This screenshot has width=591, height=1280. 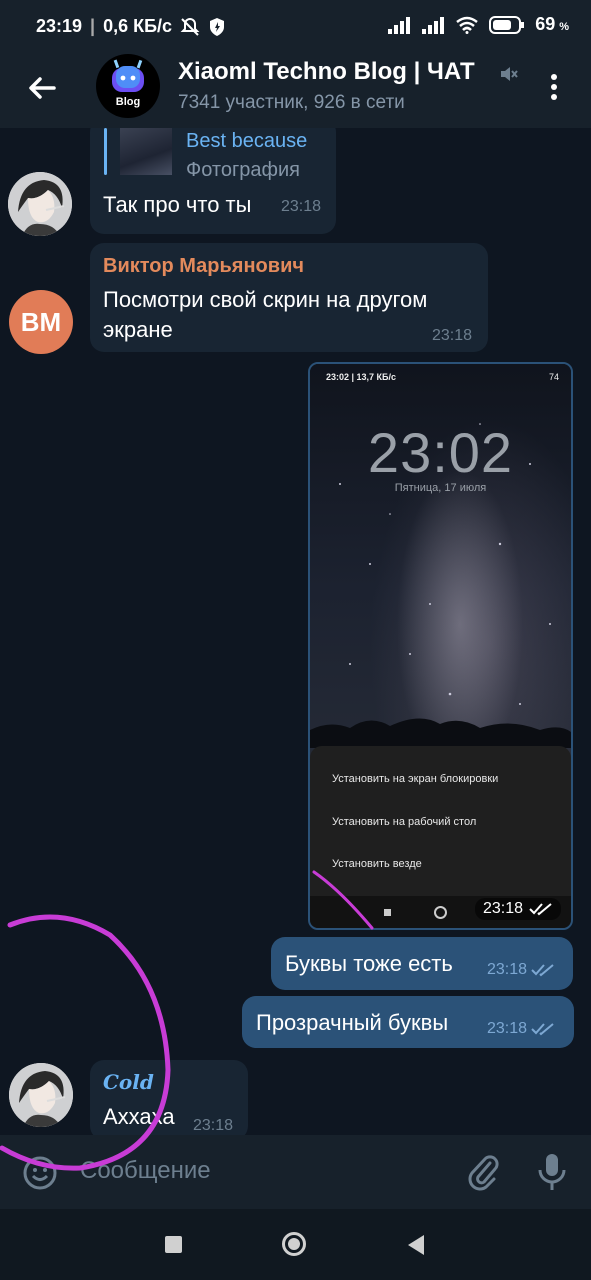 I want to click on attach-icon, so click(x=483, y=1172).